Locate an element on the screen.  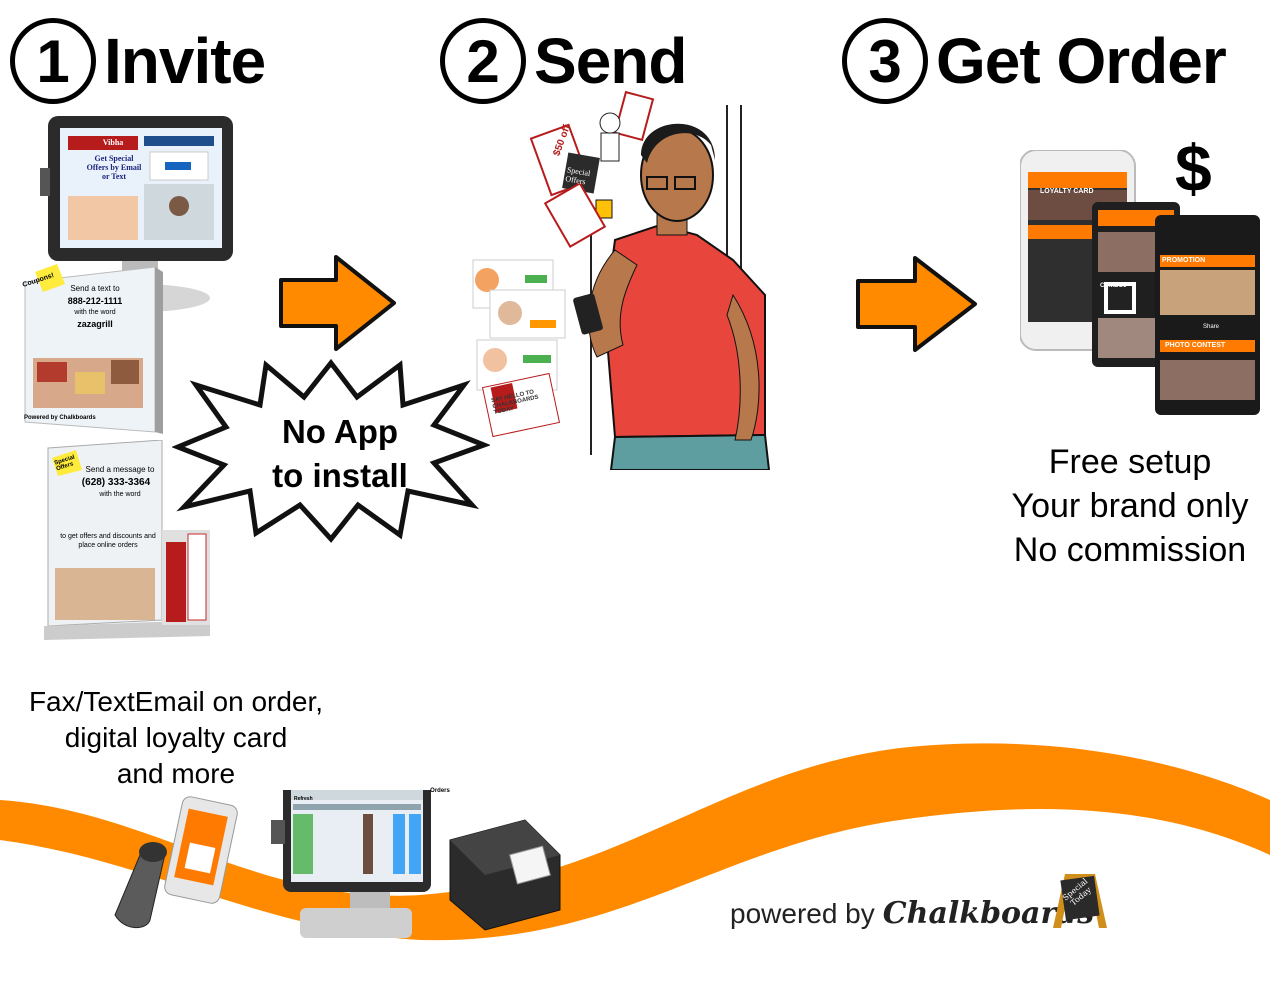
step-1-header: 1 Invite is located at coordinates (138, 61).